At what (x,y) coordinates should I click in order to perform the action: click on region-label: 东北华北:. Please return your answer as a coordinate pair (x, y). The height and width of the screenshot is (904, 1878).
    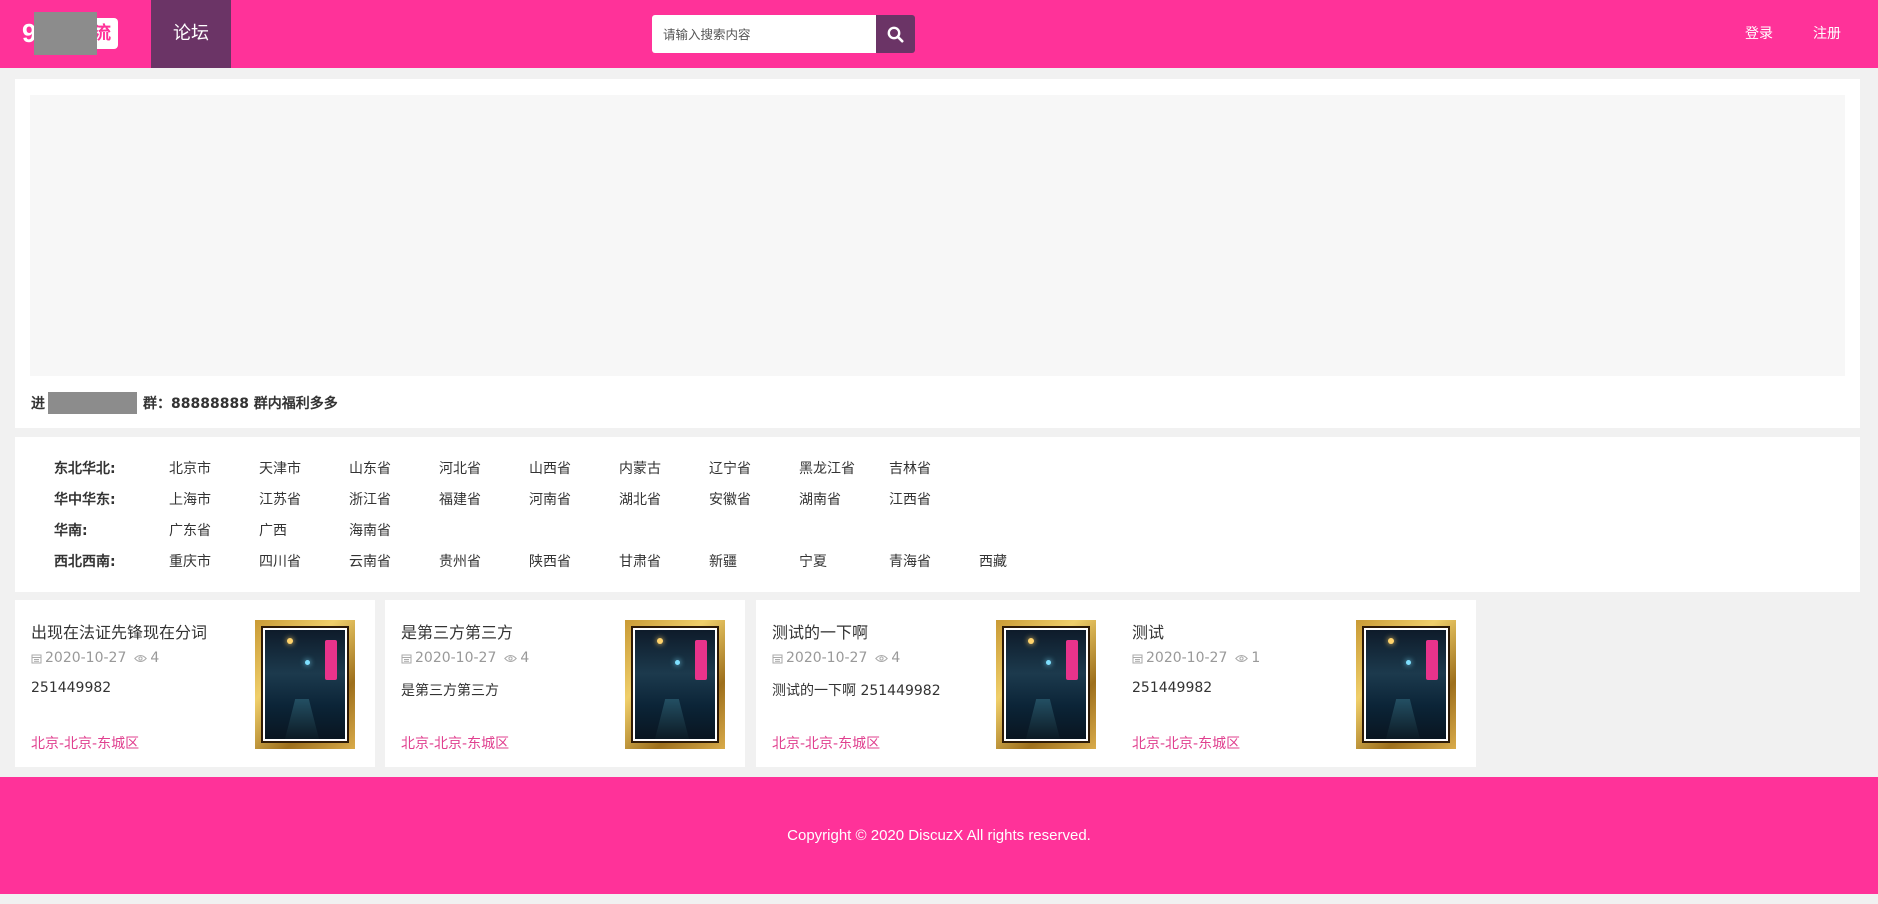
    Looking at the image, I should click on (85, 469).